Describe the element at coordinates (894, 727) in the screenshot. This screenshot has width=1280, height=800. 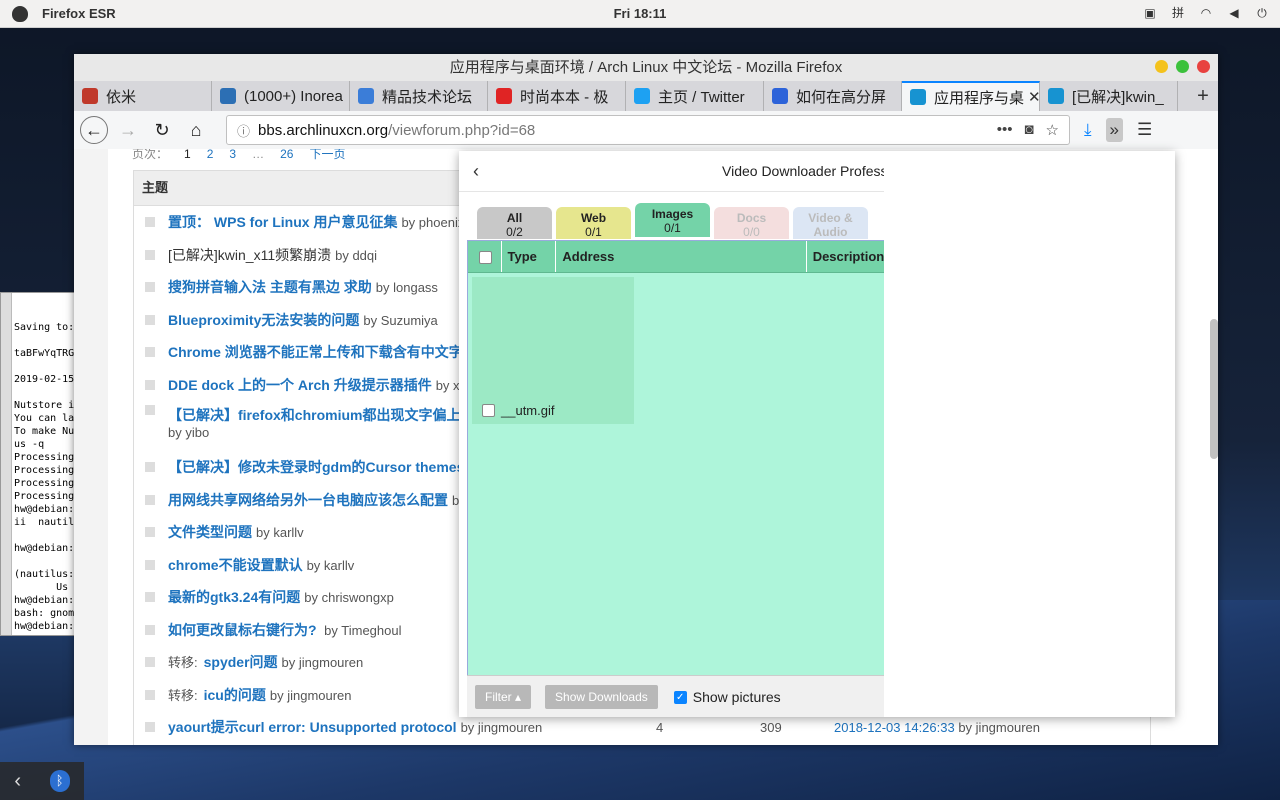
I see `last-post-date: 2018-12-03 14:26:33` at that location.